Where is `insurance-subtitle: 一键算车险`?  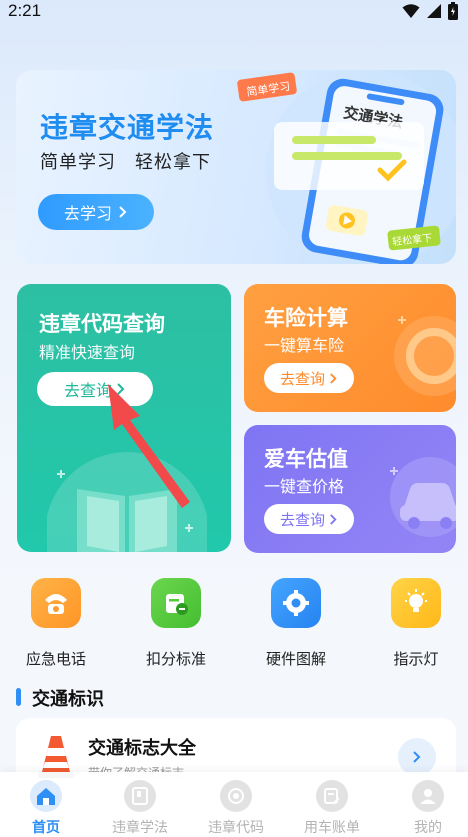
insurance-subtitle: 一键算车险 is located at coordinates (304, 345).